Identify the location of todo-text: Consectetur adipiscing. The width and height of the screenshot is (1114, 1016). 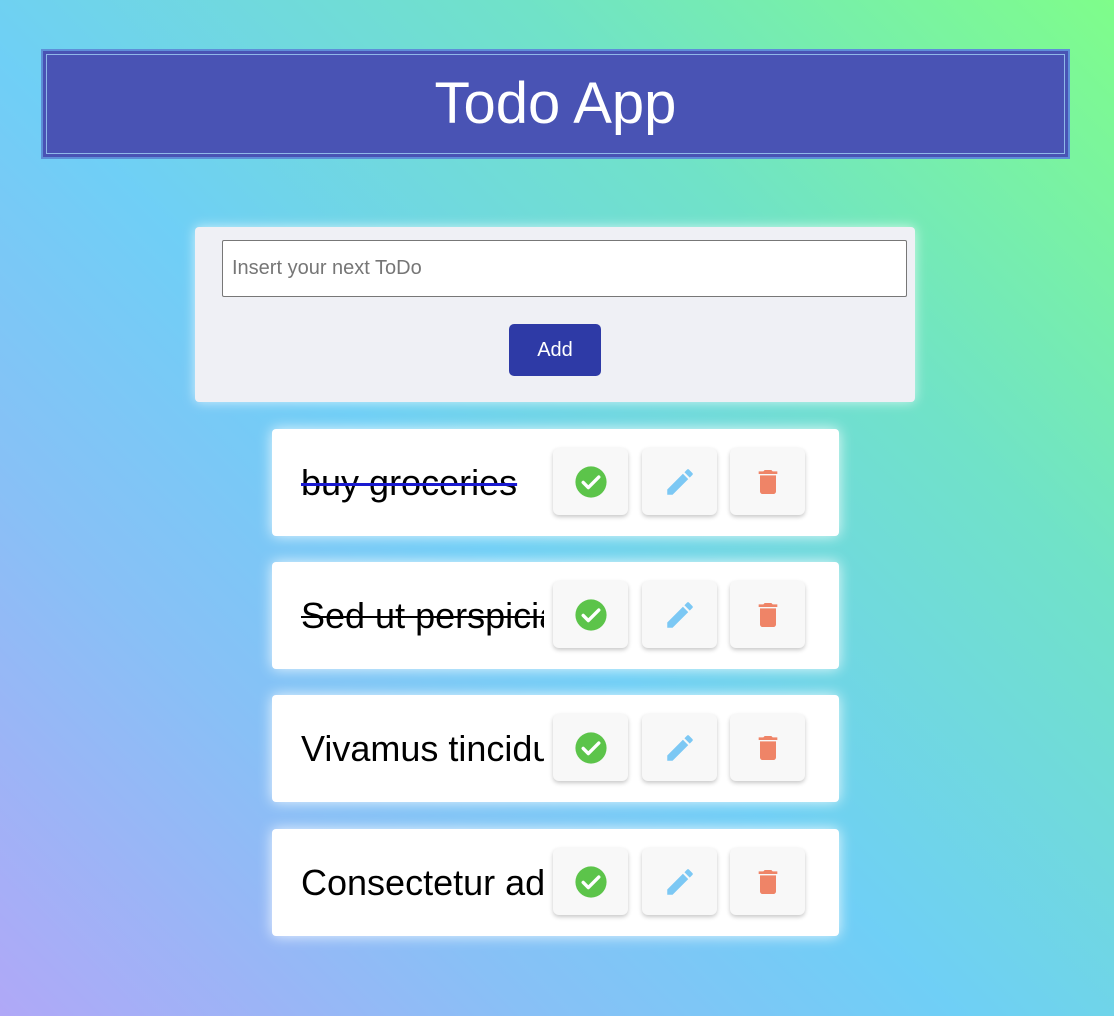
(422, 882).